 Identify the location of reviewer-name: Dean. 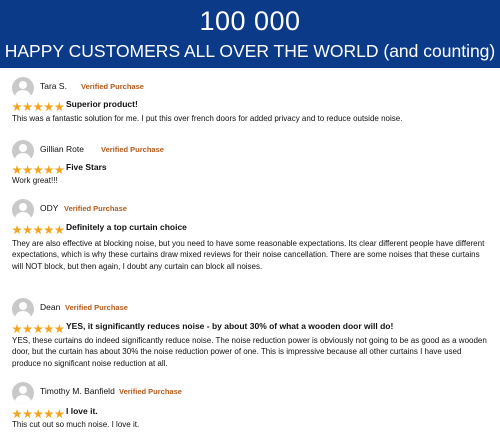
(50, 307).